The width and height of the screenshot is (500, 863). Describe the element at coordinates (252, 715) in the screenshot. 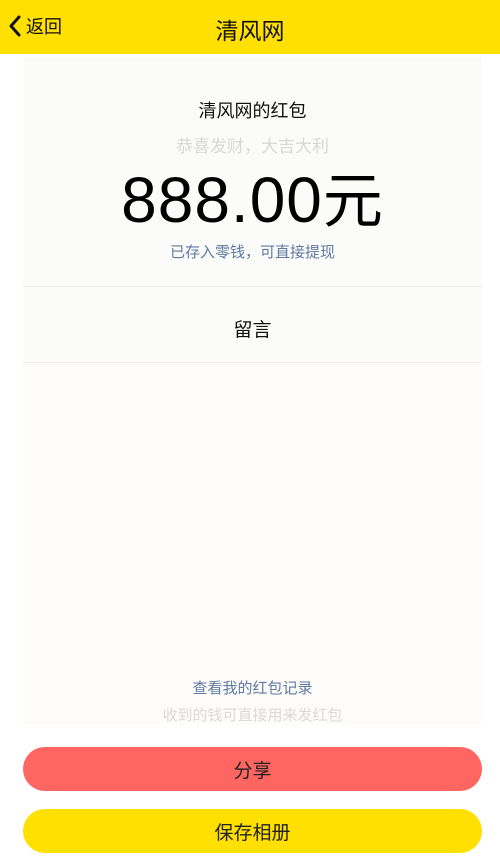

I see `records-subtext: 收到的钱可直接用来发红包` at that location.